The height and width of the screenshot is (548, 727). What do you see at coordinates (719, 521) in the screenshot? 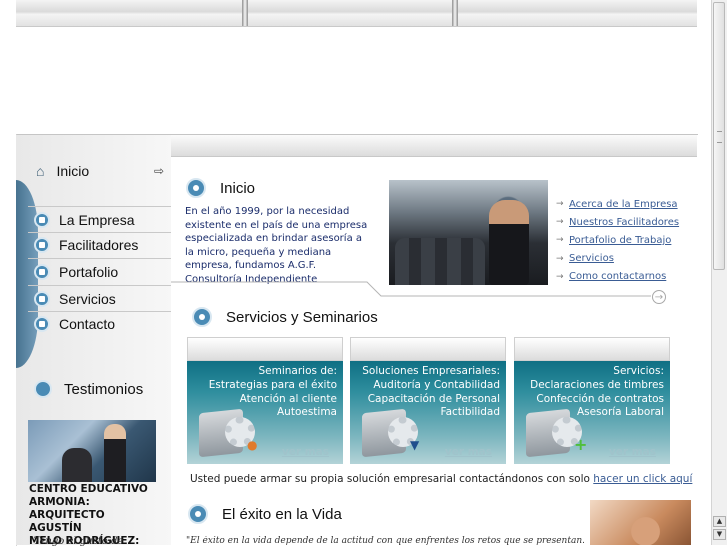
I see `scroll-up-icon: ▲` at bounding box center [719, 521].